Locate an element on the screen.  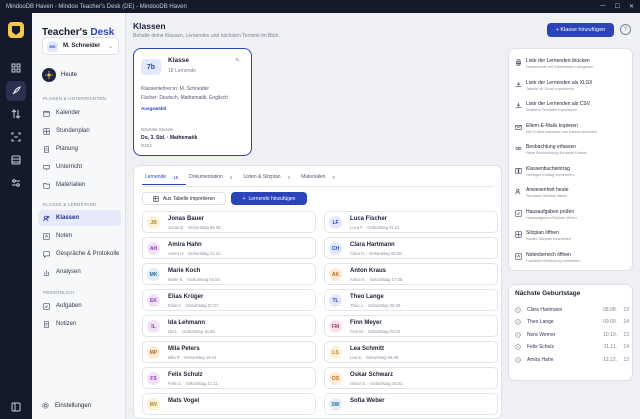
page-title: Klassen is located at coordinates (149, 26).